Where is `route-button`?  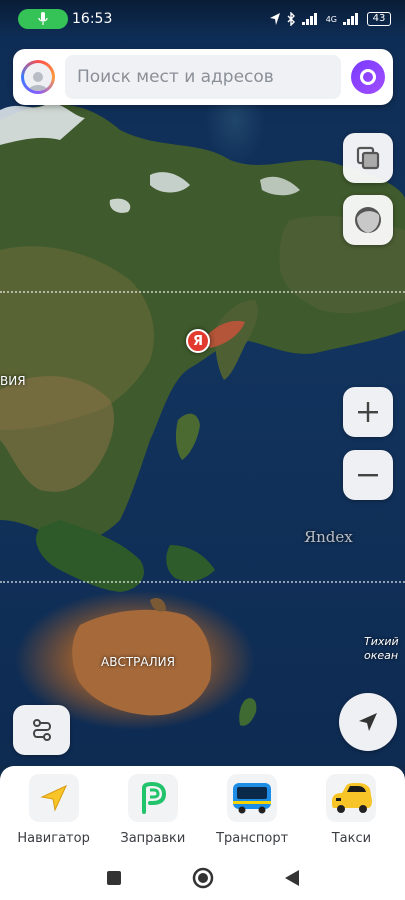
route-button is located at coordinates (41, 730).